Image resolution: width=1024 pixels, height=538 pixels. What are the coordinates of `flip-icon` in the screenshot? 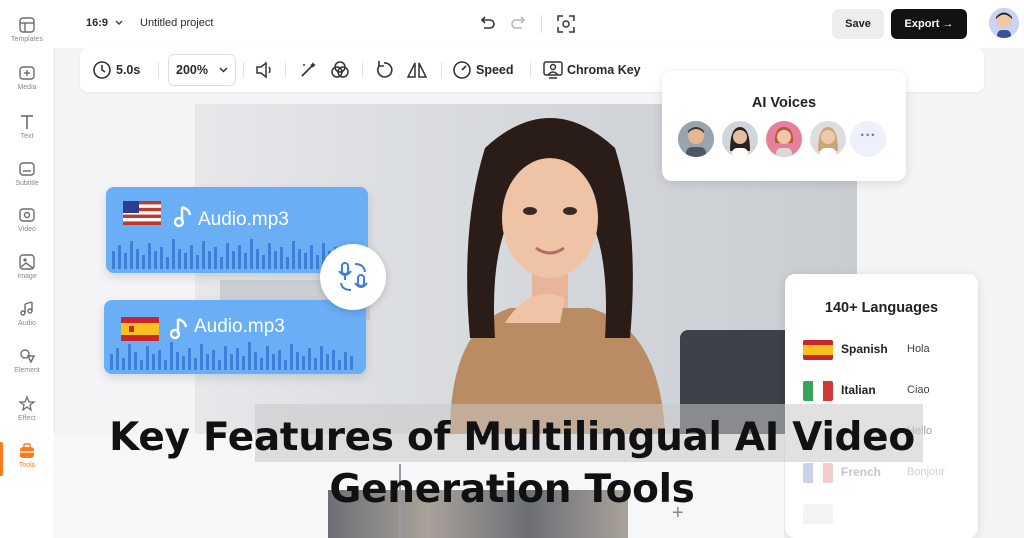 It's located at (417, 70).